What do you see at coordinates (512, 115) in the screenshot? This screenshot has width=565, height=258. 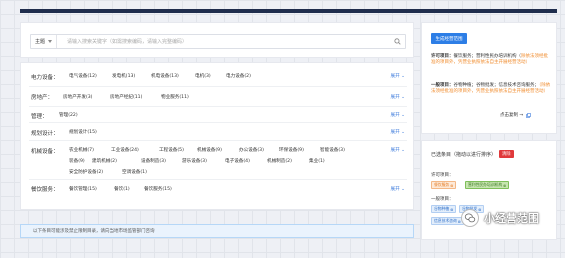 I see `copy-label: 点击复制 →` at bounding box center [512, 115].